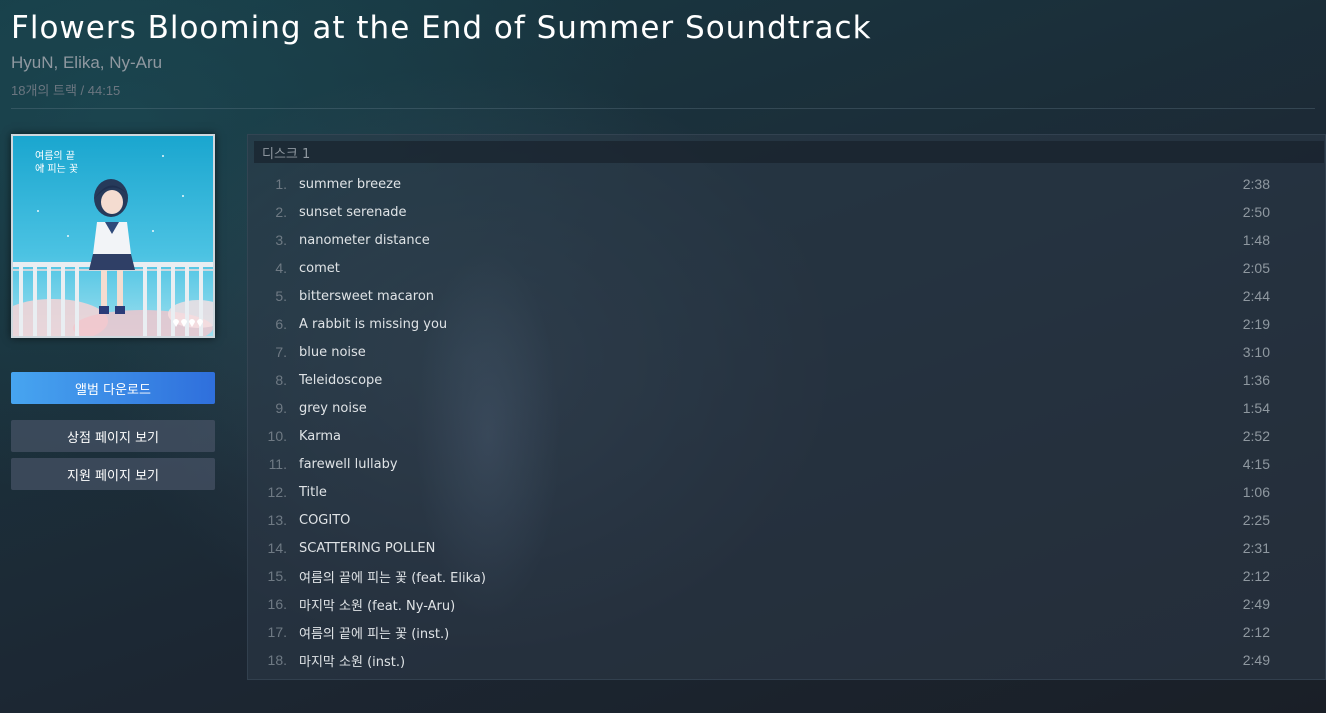 This screenshot has height=713, width=1326. What do you see at coordinates (1256, 548) in the screenshot?
I see `track-duration: 2:31` at bounding box center [1256, 548].